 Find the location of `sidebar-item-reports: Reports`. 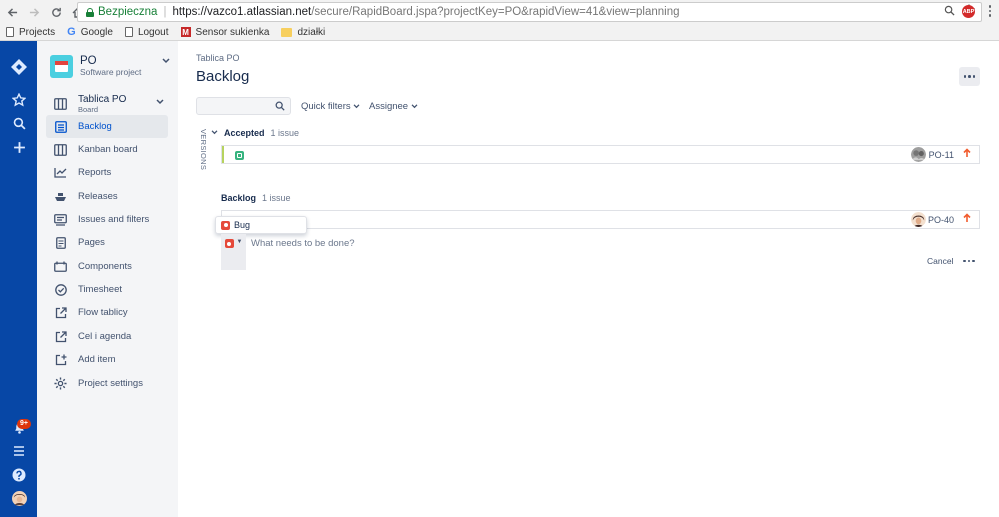

sidebar-item-reports: Reports is located at coordinates (107, 172).